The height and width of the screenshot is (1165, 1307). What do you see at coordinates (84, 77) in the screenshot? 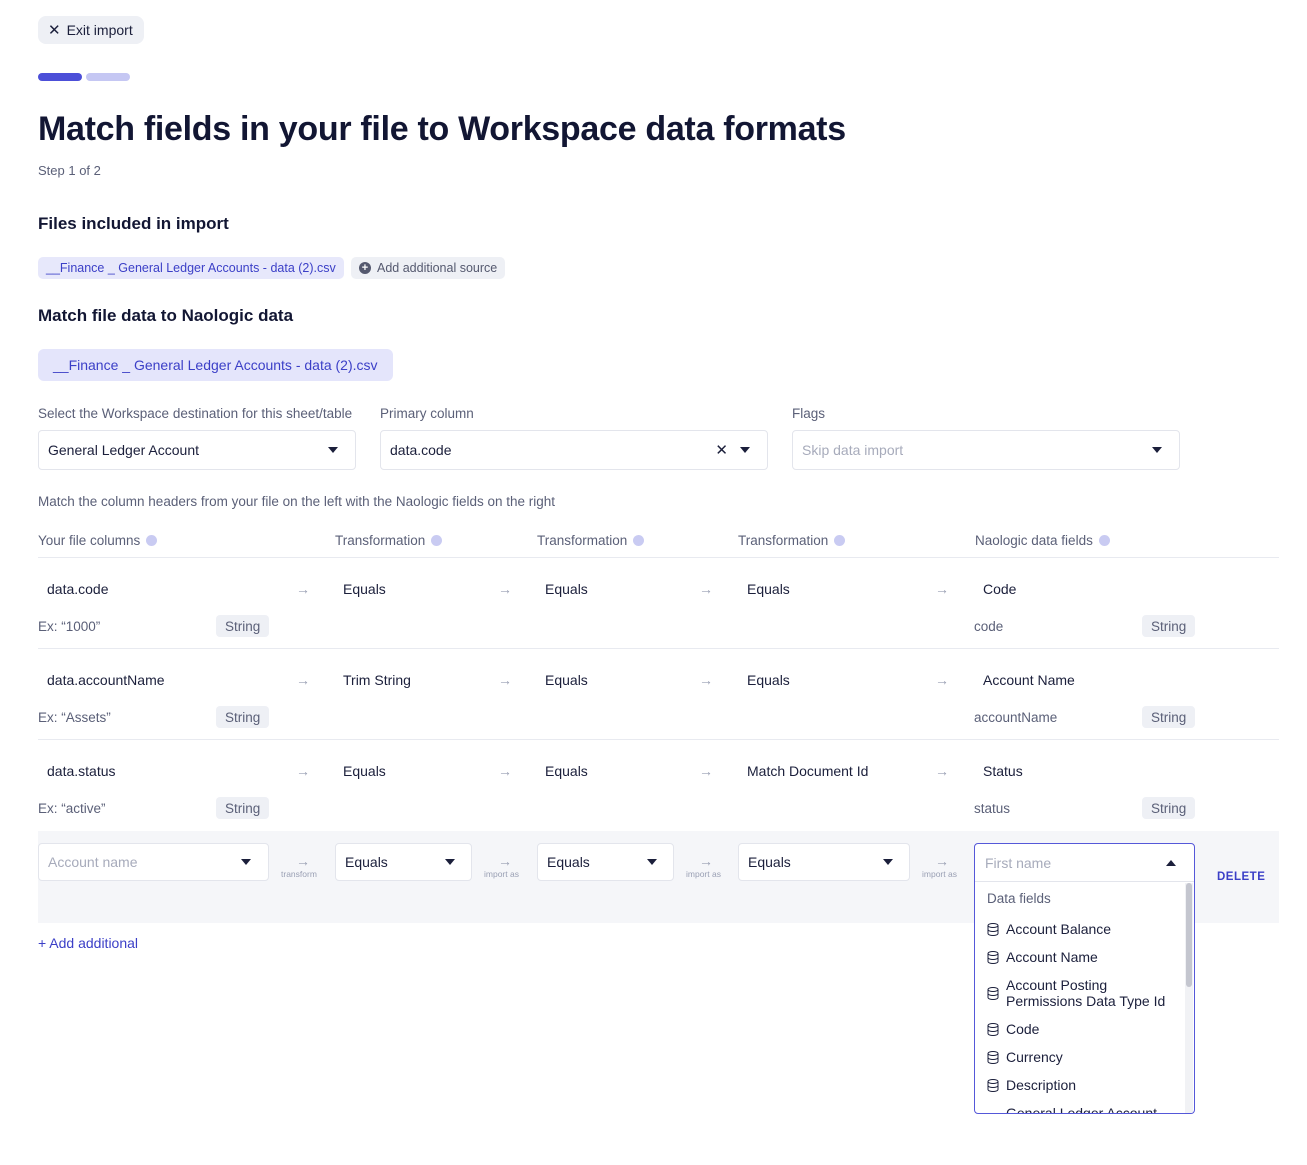
I see `progress-indicator` at bounding box center [84, 77].